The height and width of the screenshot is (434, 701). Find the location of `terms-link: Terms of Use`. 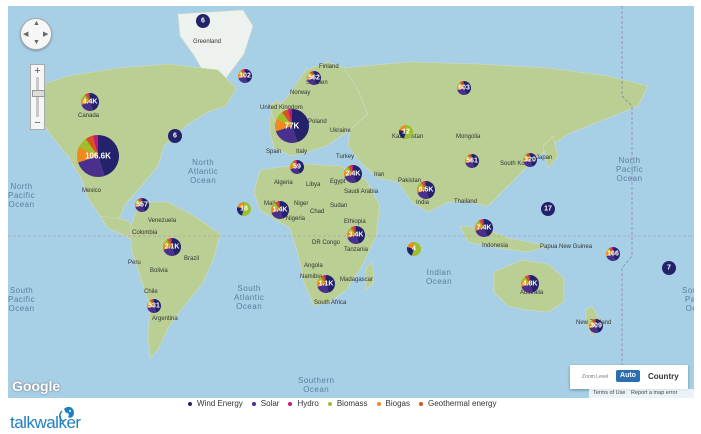

terms-link: Terms of Use is located at coordinates (609, 393).